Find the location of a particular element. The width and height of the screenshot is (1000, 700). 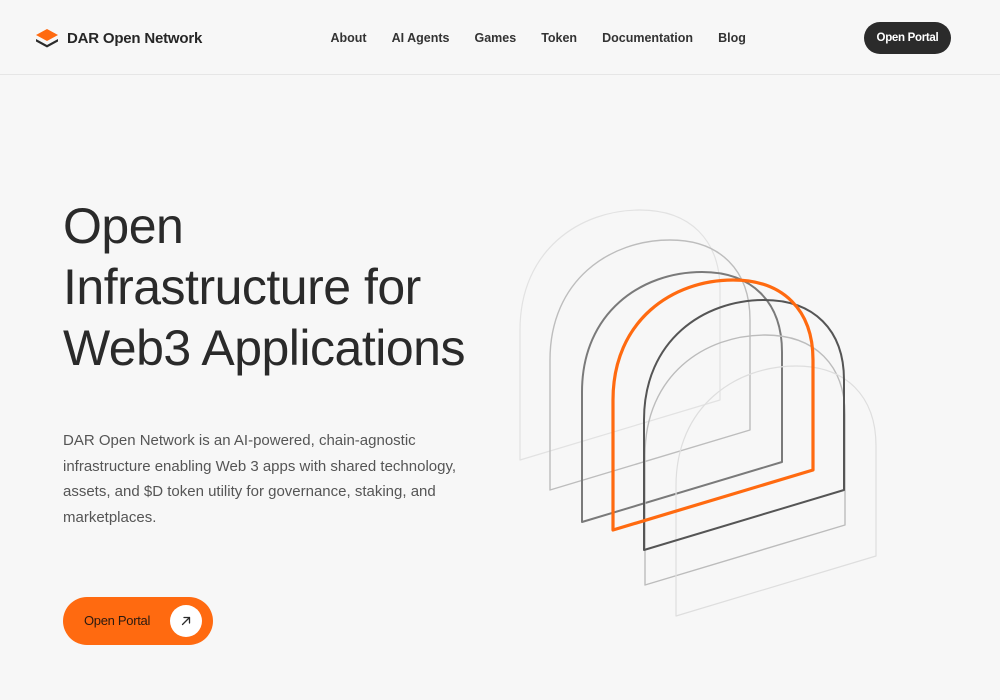

nav-item-about: About is located at coordinates (349, 38).